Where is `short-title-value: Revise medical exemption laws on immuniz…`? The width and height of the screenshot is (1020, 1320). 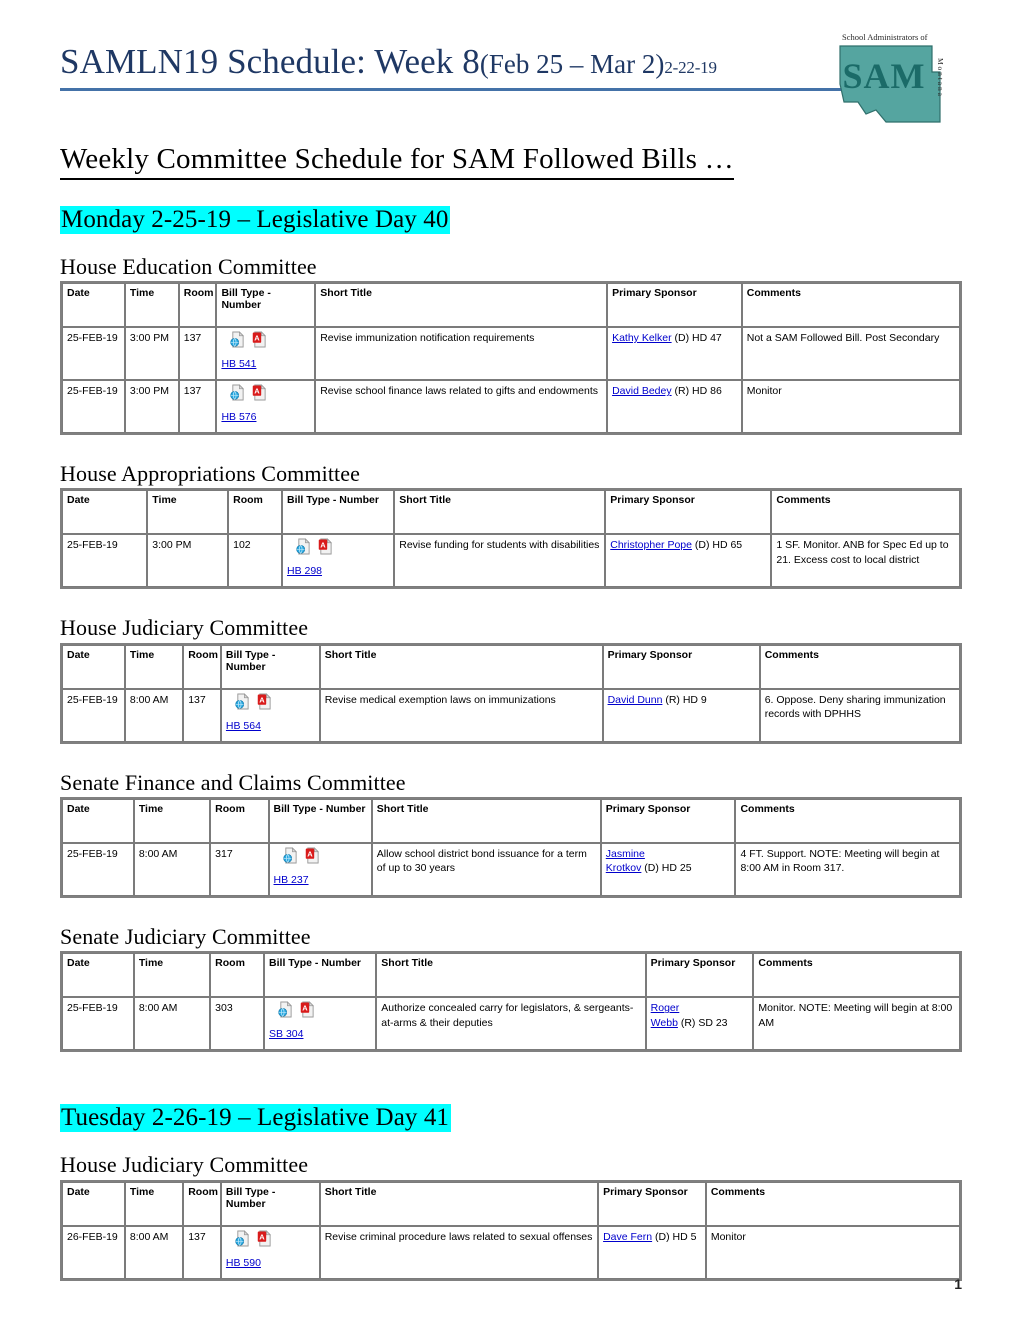 short-title-value: Revise medical exemption laws on immuniz… is located at coordinates (440, 699).